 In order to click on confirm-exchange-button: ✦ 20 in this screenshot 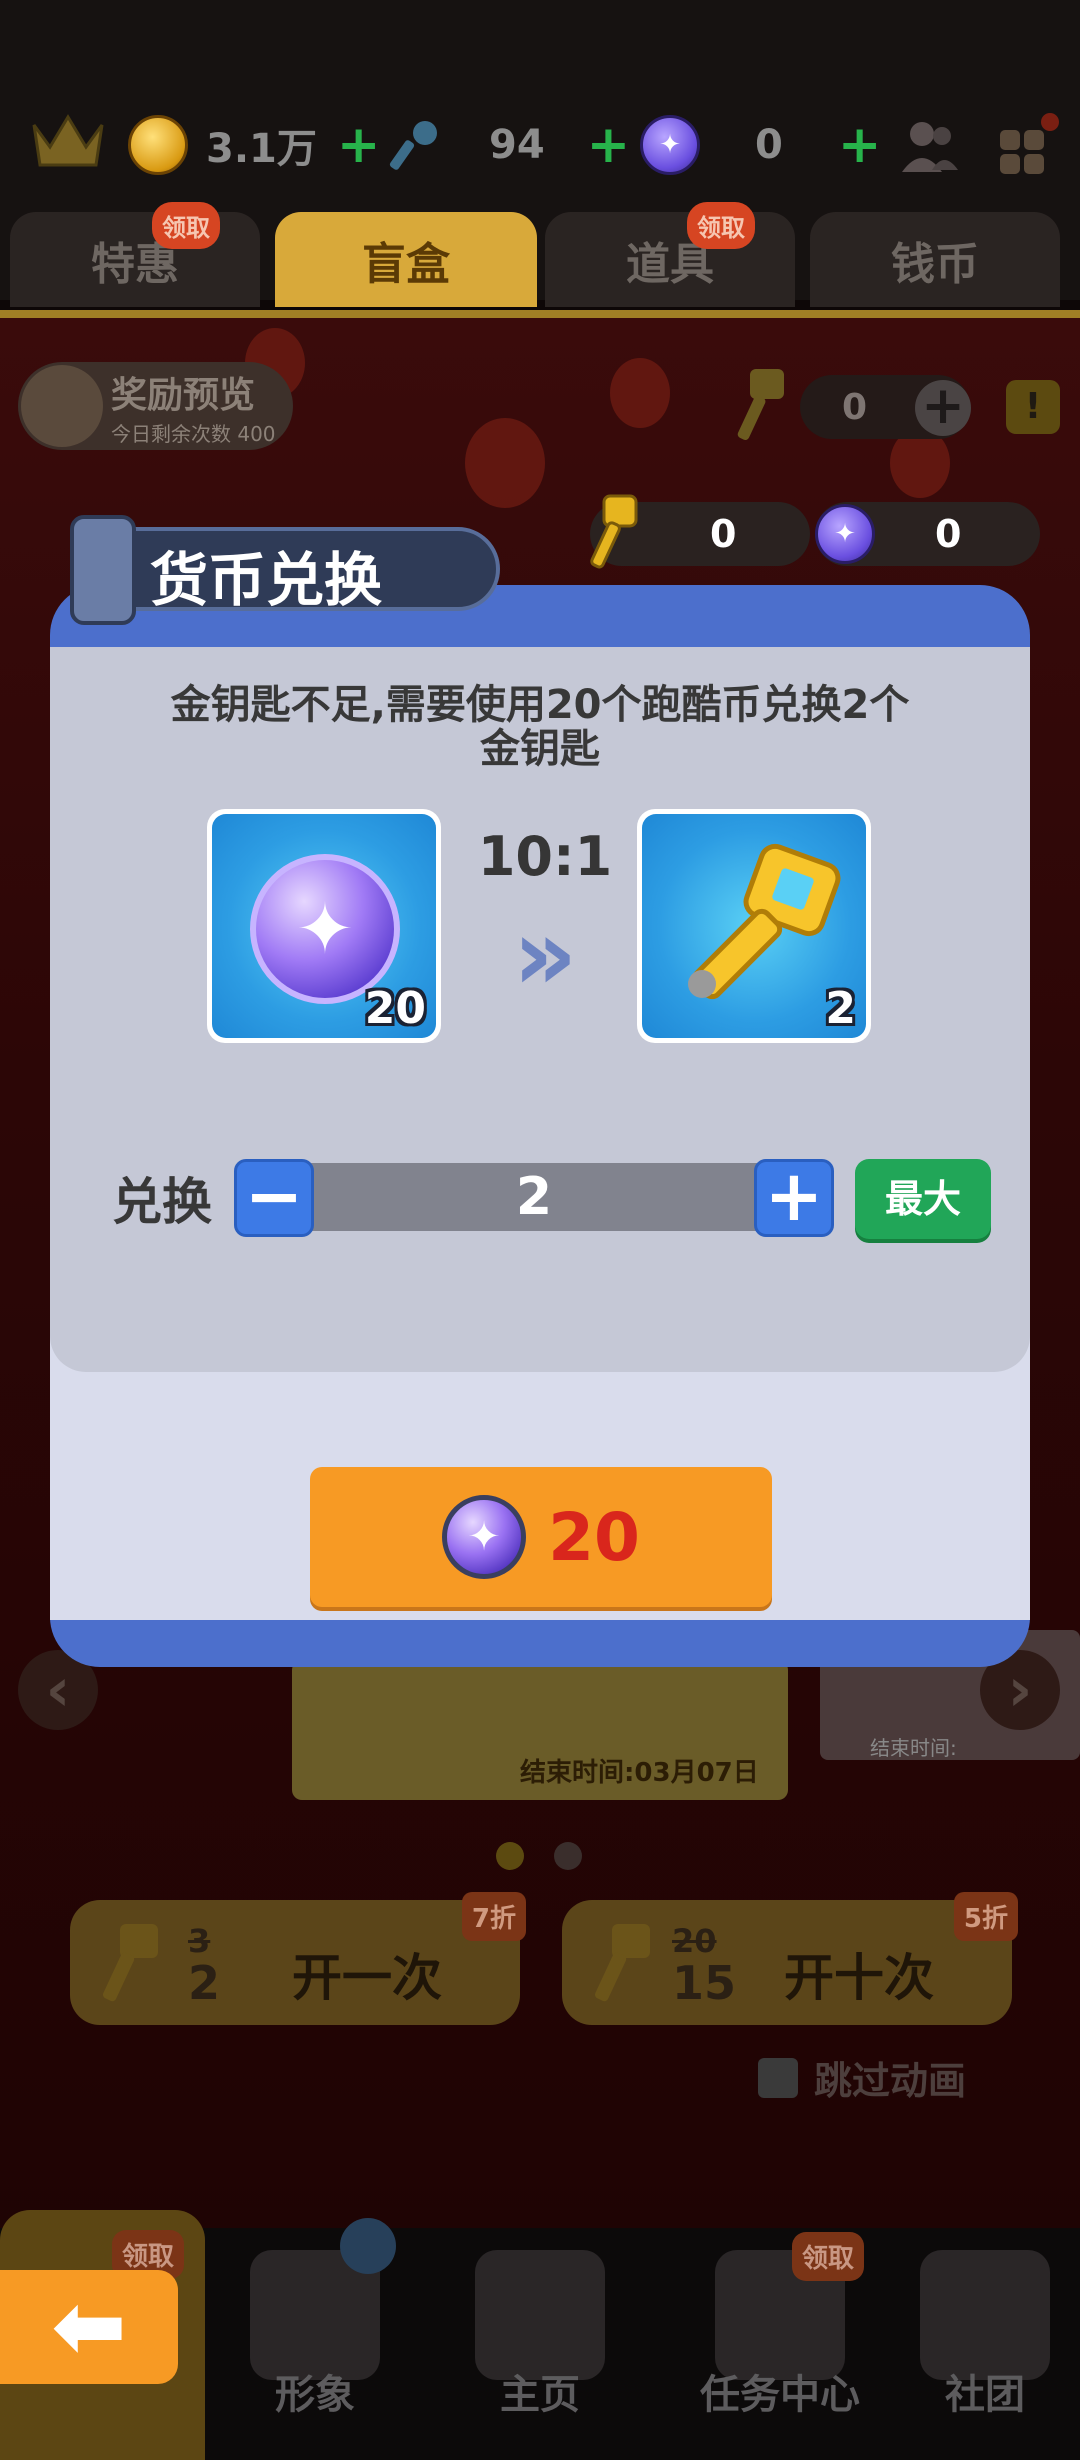, I will do `click(541, 1537)`.